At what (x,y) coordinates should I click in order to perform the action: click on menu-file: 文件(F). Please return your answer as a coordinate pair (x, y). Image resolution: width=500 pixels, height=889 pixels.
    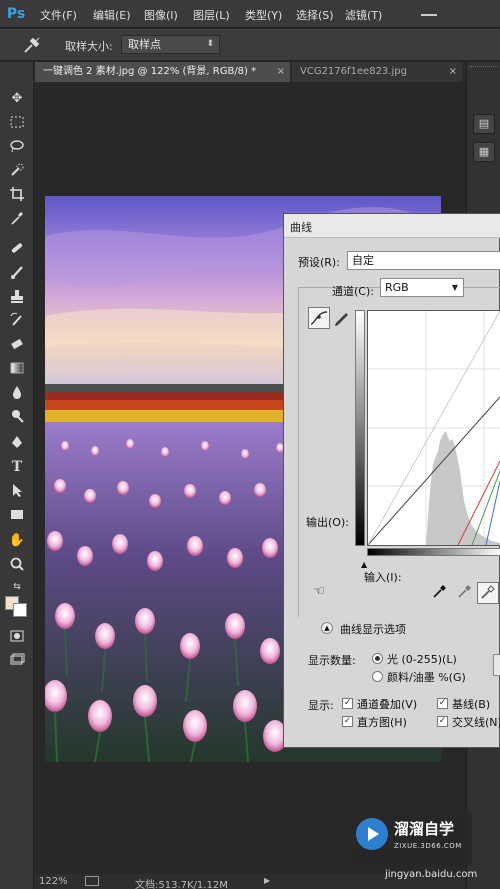
    Looking at the image, I should click on (58, 15).